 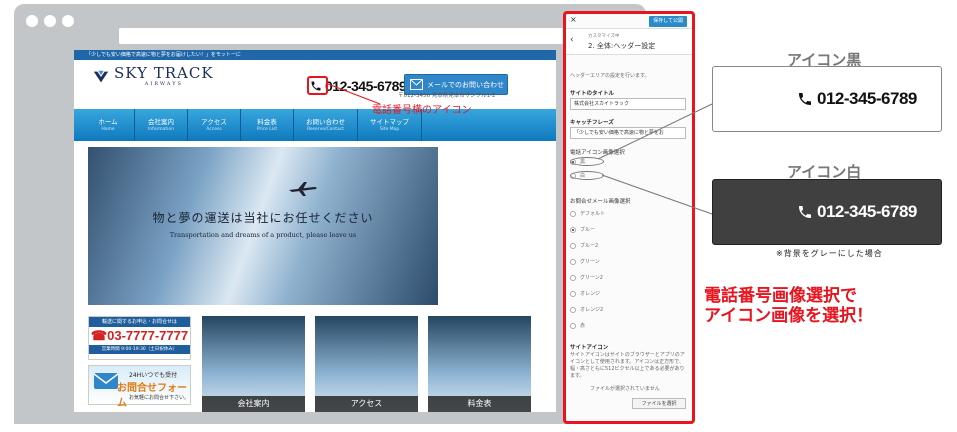 I want to click on nav-sublabel: Reserve/Contact, so click(x=325, y=129).